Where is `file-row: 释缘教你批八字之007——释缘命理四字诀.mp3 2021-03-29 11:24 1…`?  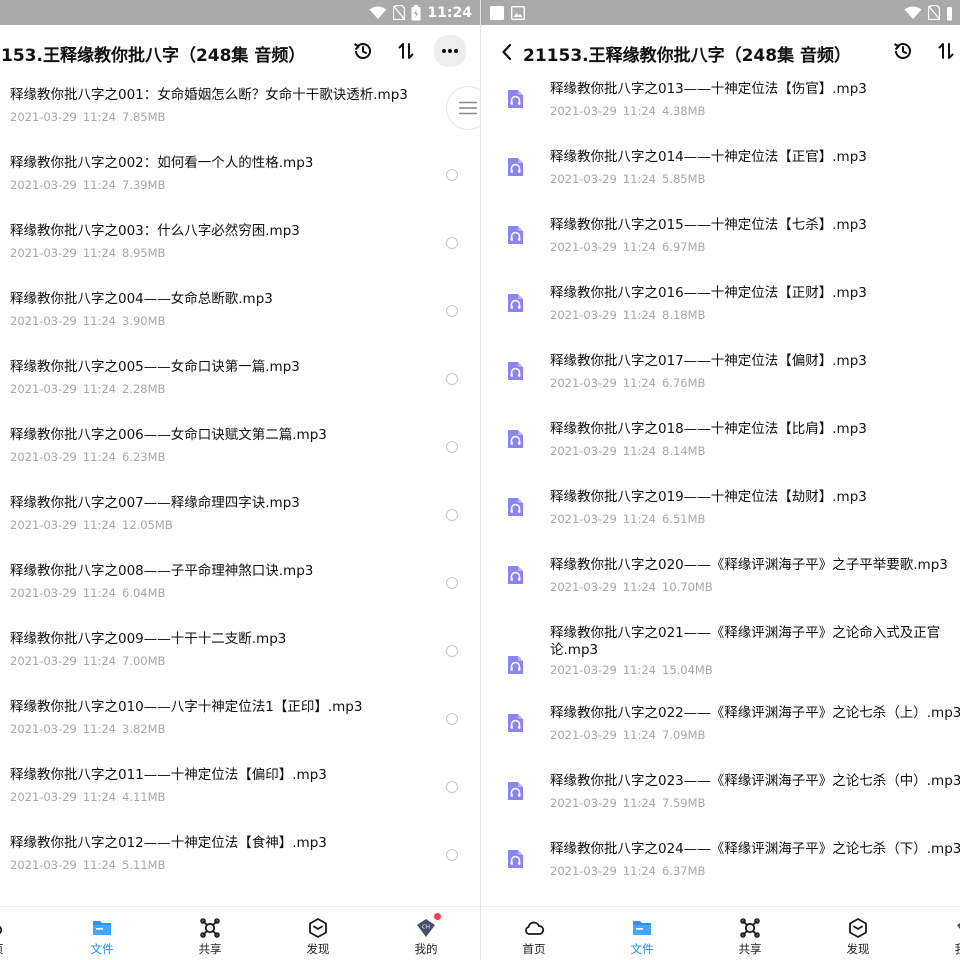
file-row: 释缘教你批八字之007——释缘命理四字诀.mp3 2021-03-29 11:24 1… is located at coordinates (240, 529).